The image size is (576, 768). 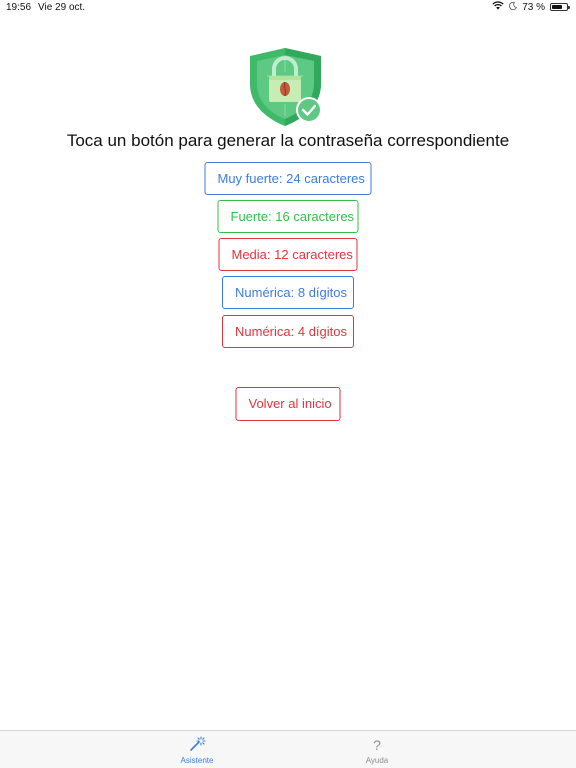 I want to click on question-icon: ?, so click(x=377, y=745).